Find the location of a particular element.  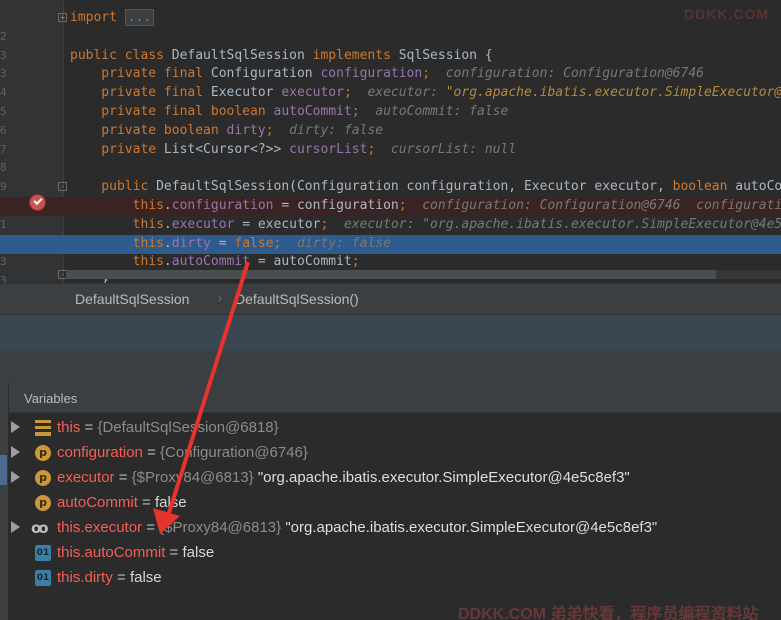

code-token: List<Cursor<?>> is located at coordinates (226, 149).